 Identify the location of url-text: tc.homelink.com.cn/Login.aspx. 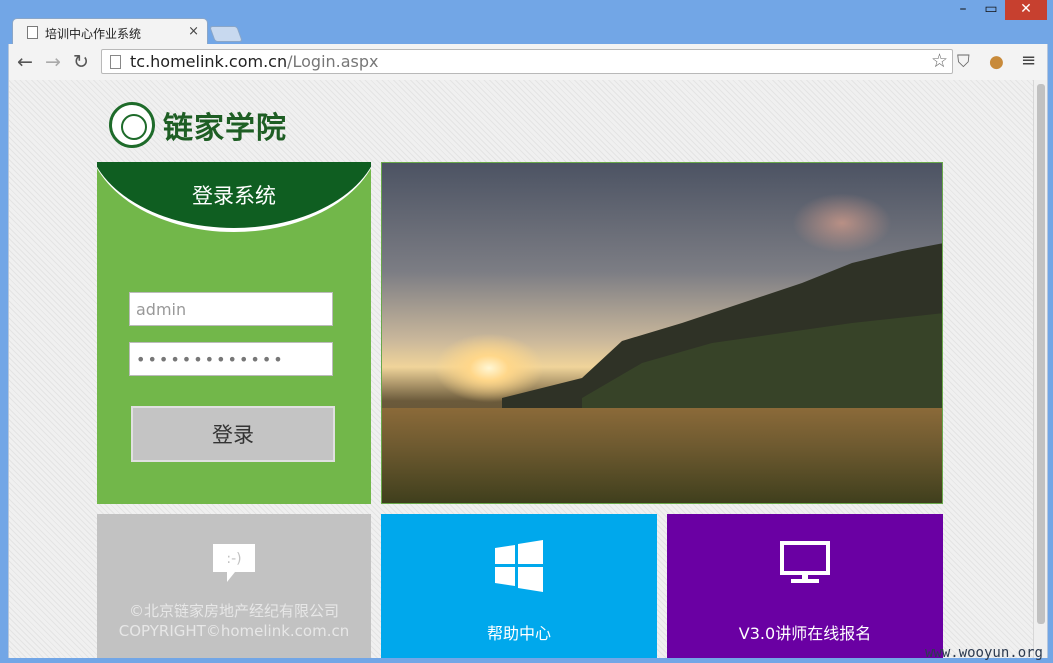
(254, 61).